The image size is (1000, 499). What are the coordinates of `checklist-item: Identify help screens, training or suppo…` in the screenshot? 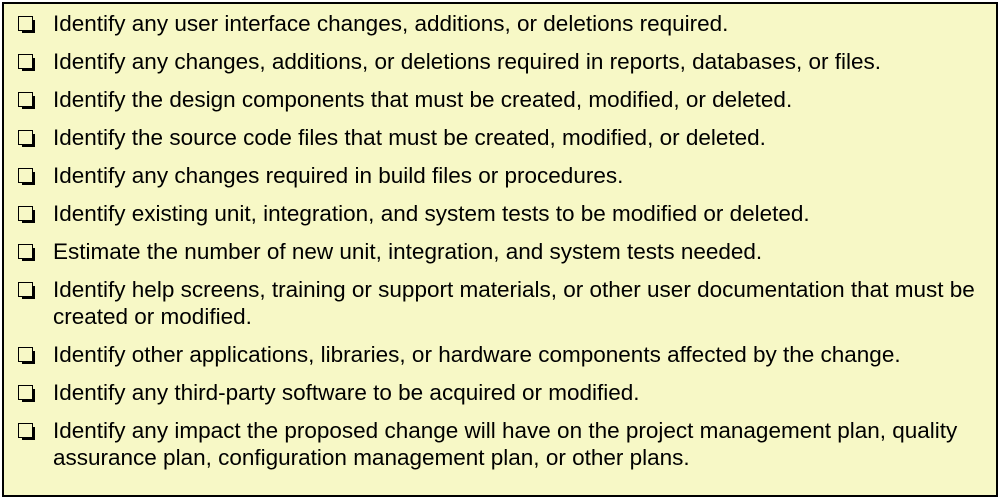 It's located at (500, 303).